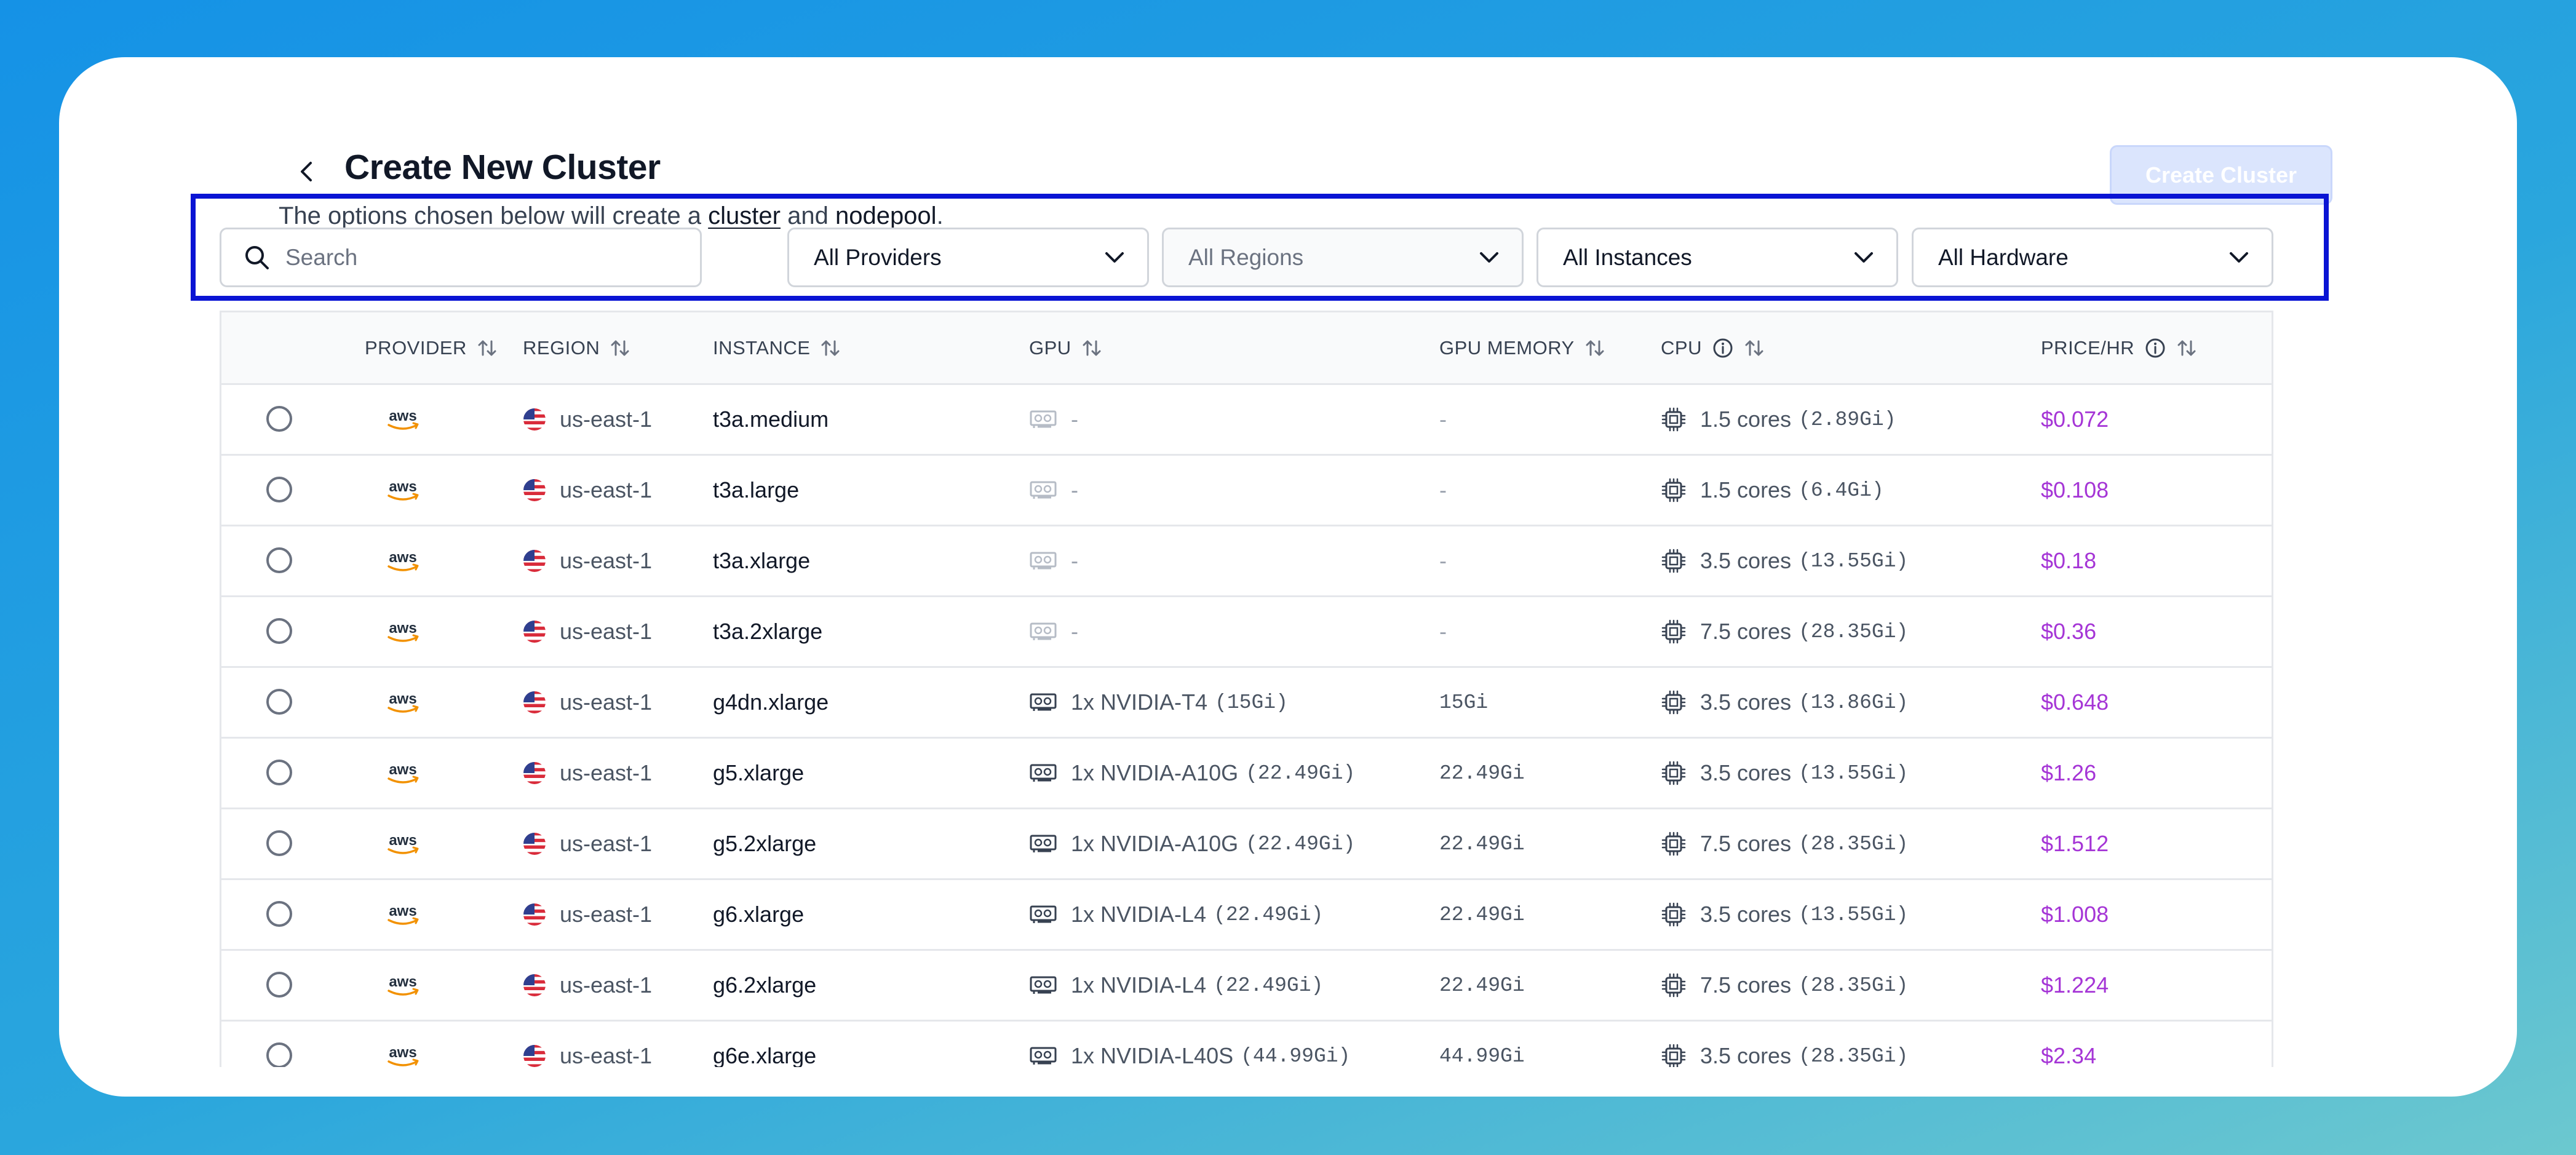 The image size is (2576, 1155). Describe the element at coordinates (1464, 703) in the screenshot. I see `gpu-memory-value: 15Gi` at that location.